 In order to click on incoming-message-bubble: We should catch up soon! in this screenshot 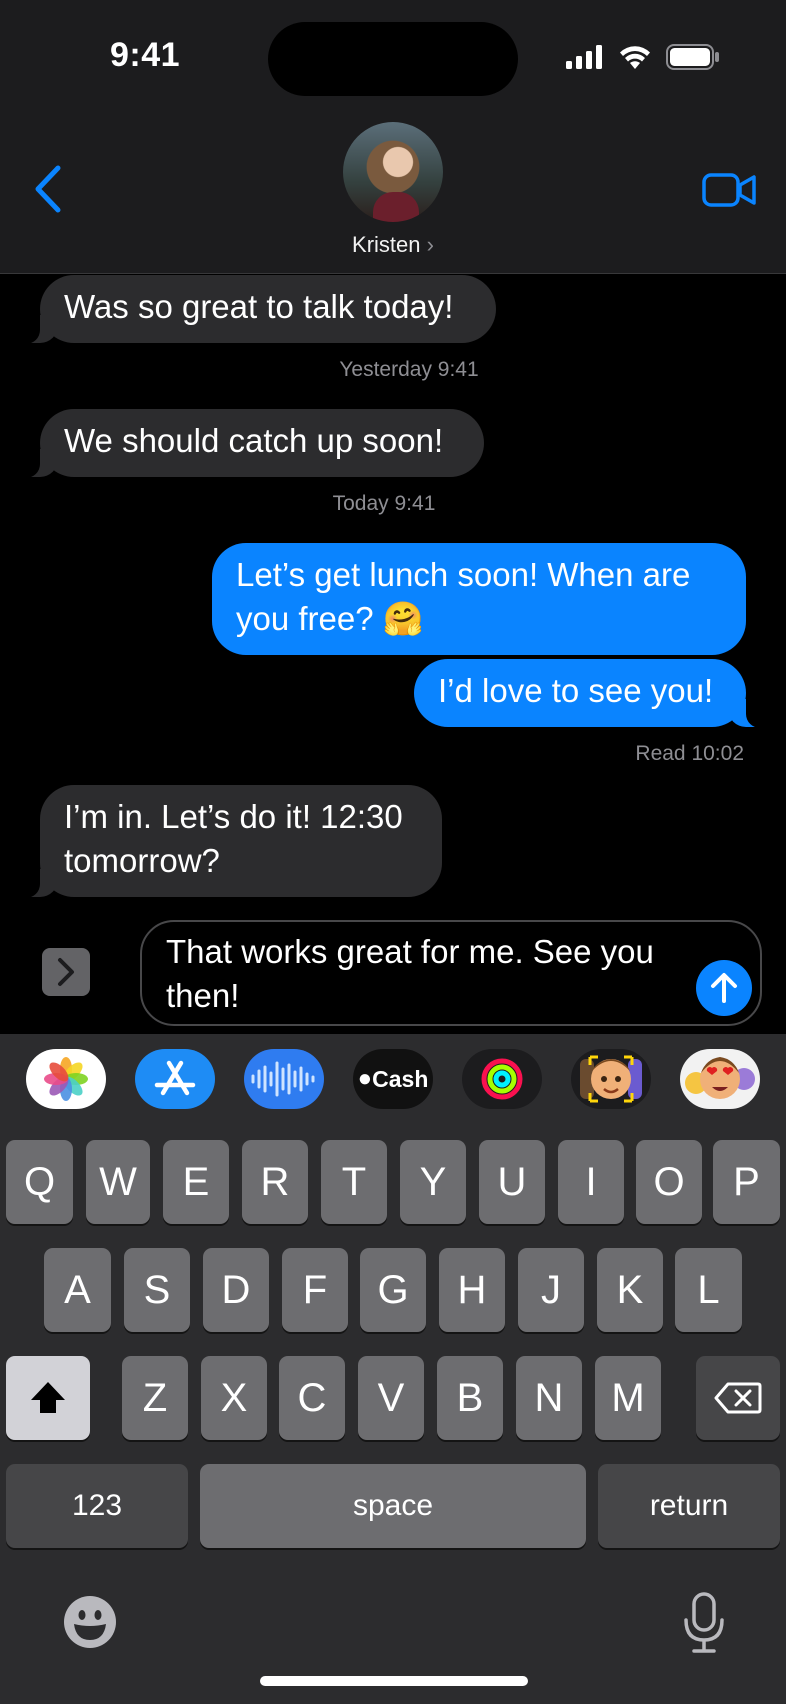, I will do `click(251, 443)`.